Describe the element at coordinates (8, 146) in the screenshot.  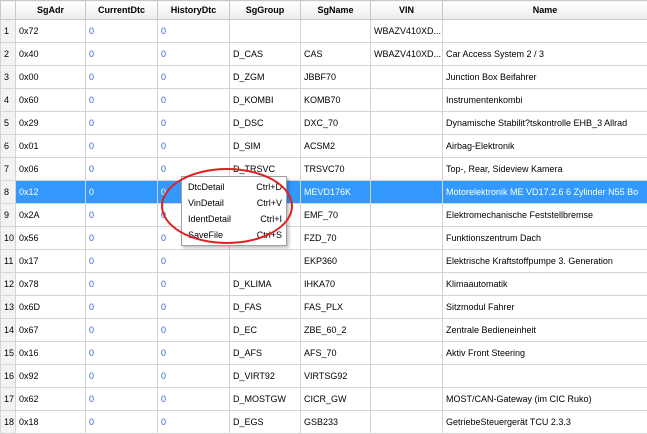
I see `cell-rownum: 6` at that location.